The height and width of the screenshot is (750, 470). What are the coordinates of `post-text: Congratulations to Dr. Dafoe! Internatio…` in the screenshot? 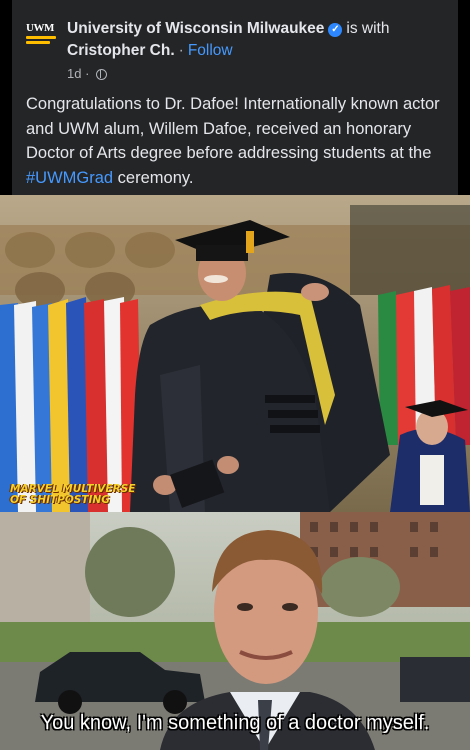 It's located at (236, 141).